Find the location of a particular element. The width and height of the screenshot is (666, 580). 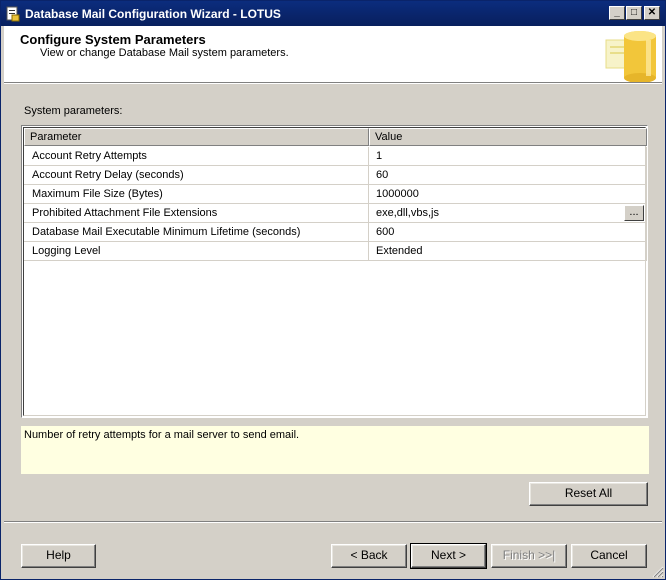

column-header-value: Value is located at coordinates (508, 137).